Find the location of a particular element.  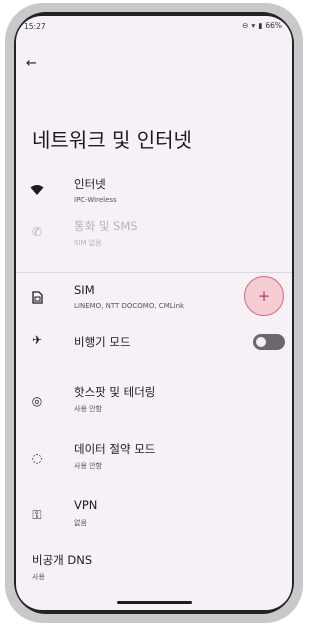

battery-percent: 66% is located at coordinates (273, 25).